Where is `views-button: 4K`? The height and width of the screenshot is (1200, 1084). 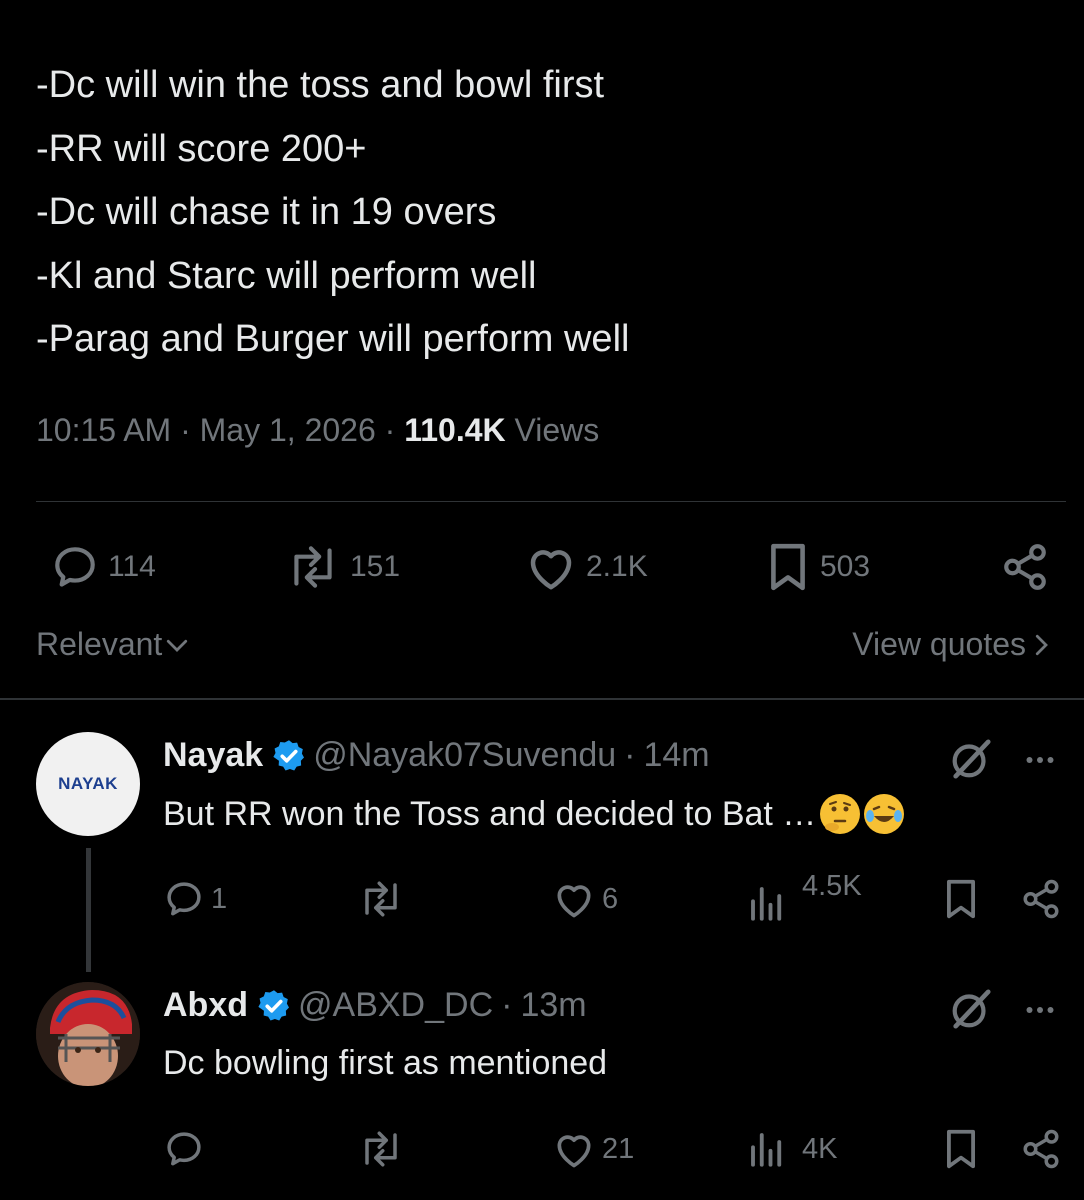
views-button: 4K is located at coordinates (791, 1149).